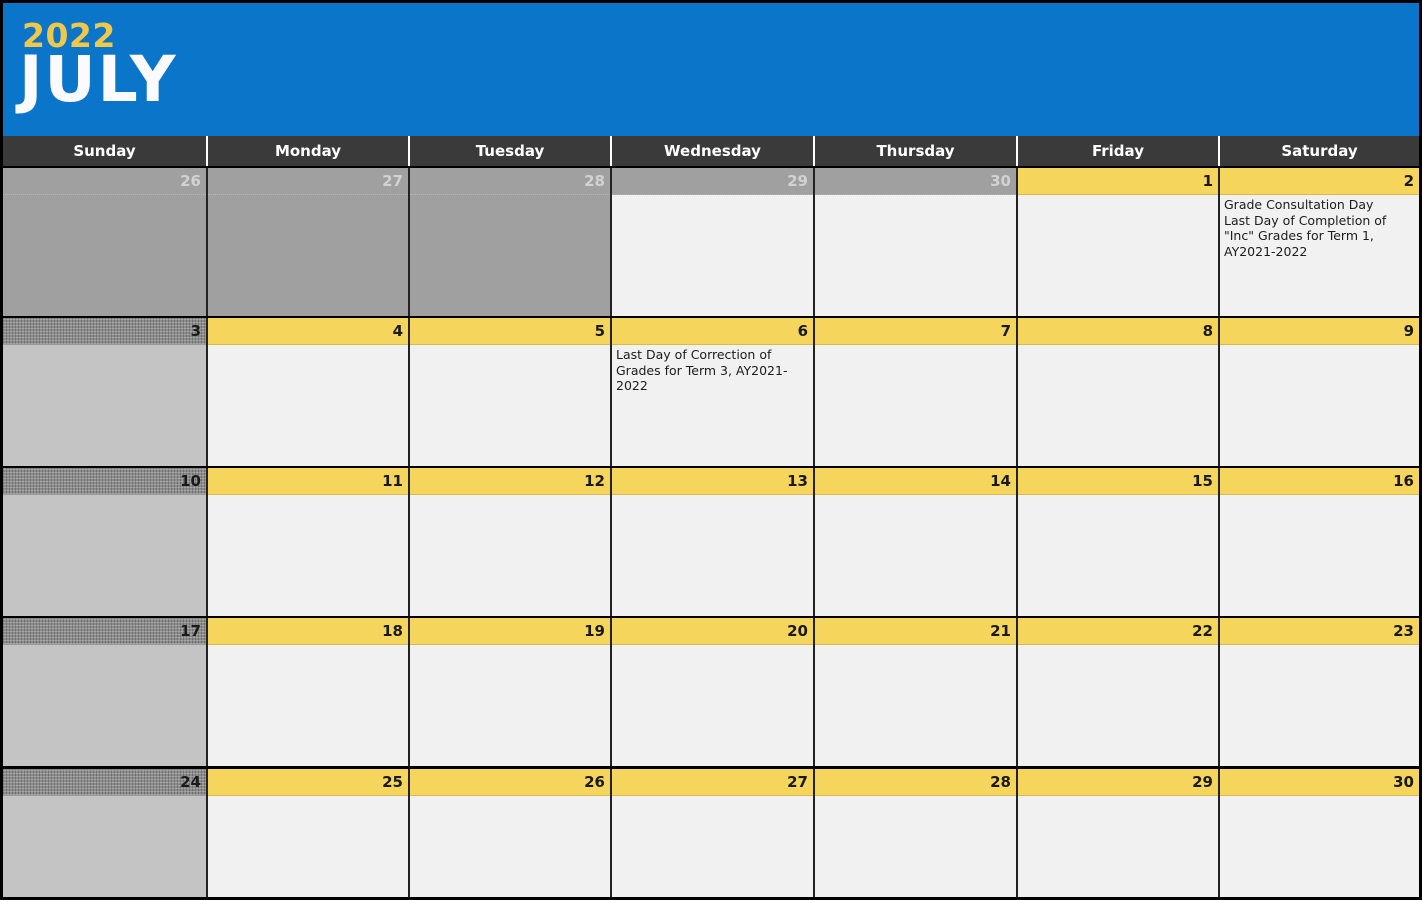 The width and height of the screenshot is (1422, 900). Describe the element at coordinates (1202, 782) in the screenshot. I see `day-number: 29` at that location.